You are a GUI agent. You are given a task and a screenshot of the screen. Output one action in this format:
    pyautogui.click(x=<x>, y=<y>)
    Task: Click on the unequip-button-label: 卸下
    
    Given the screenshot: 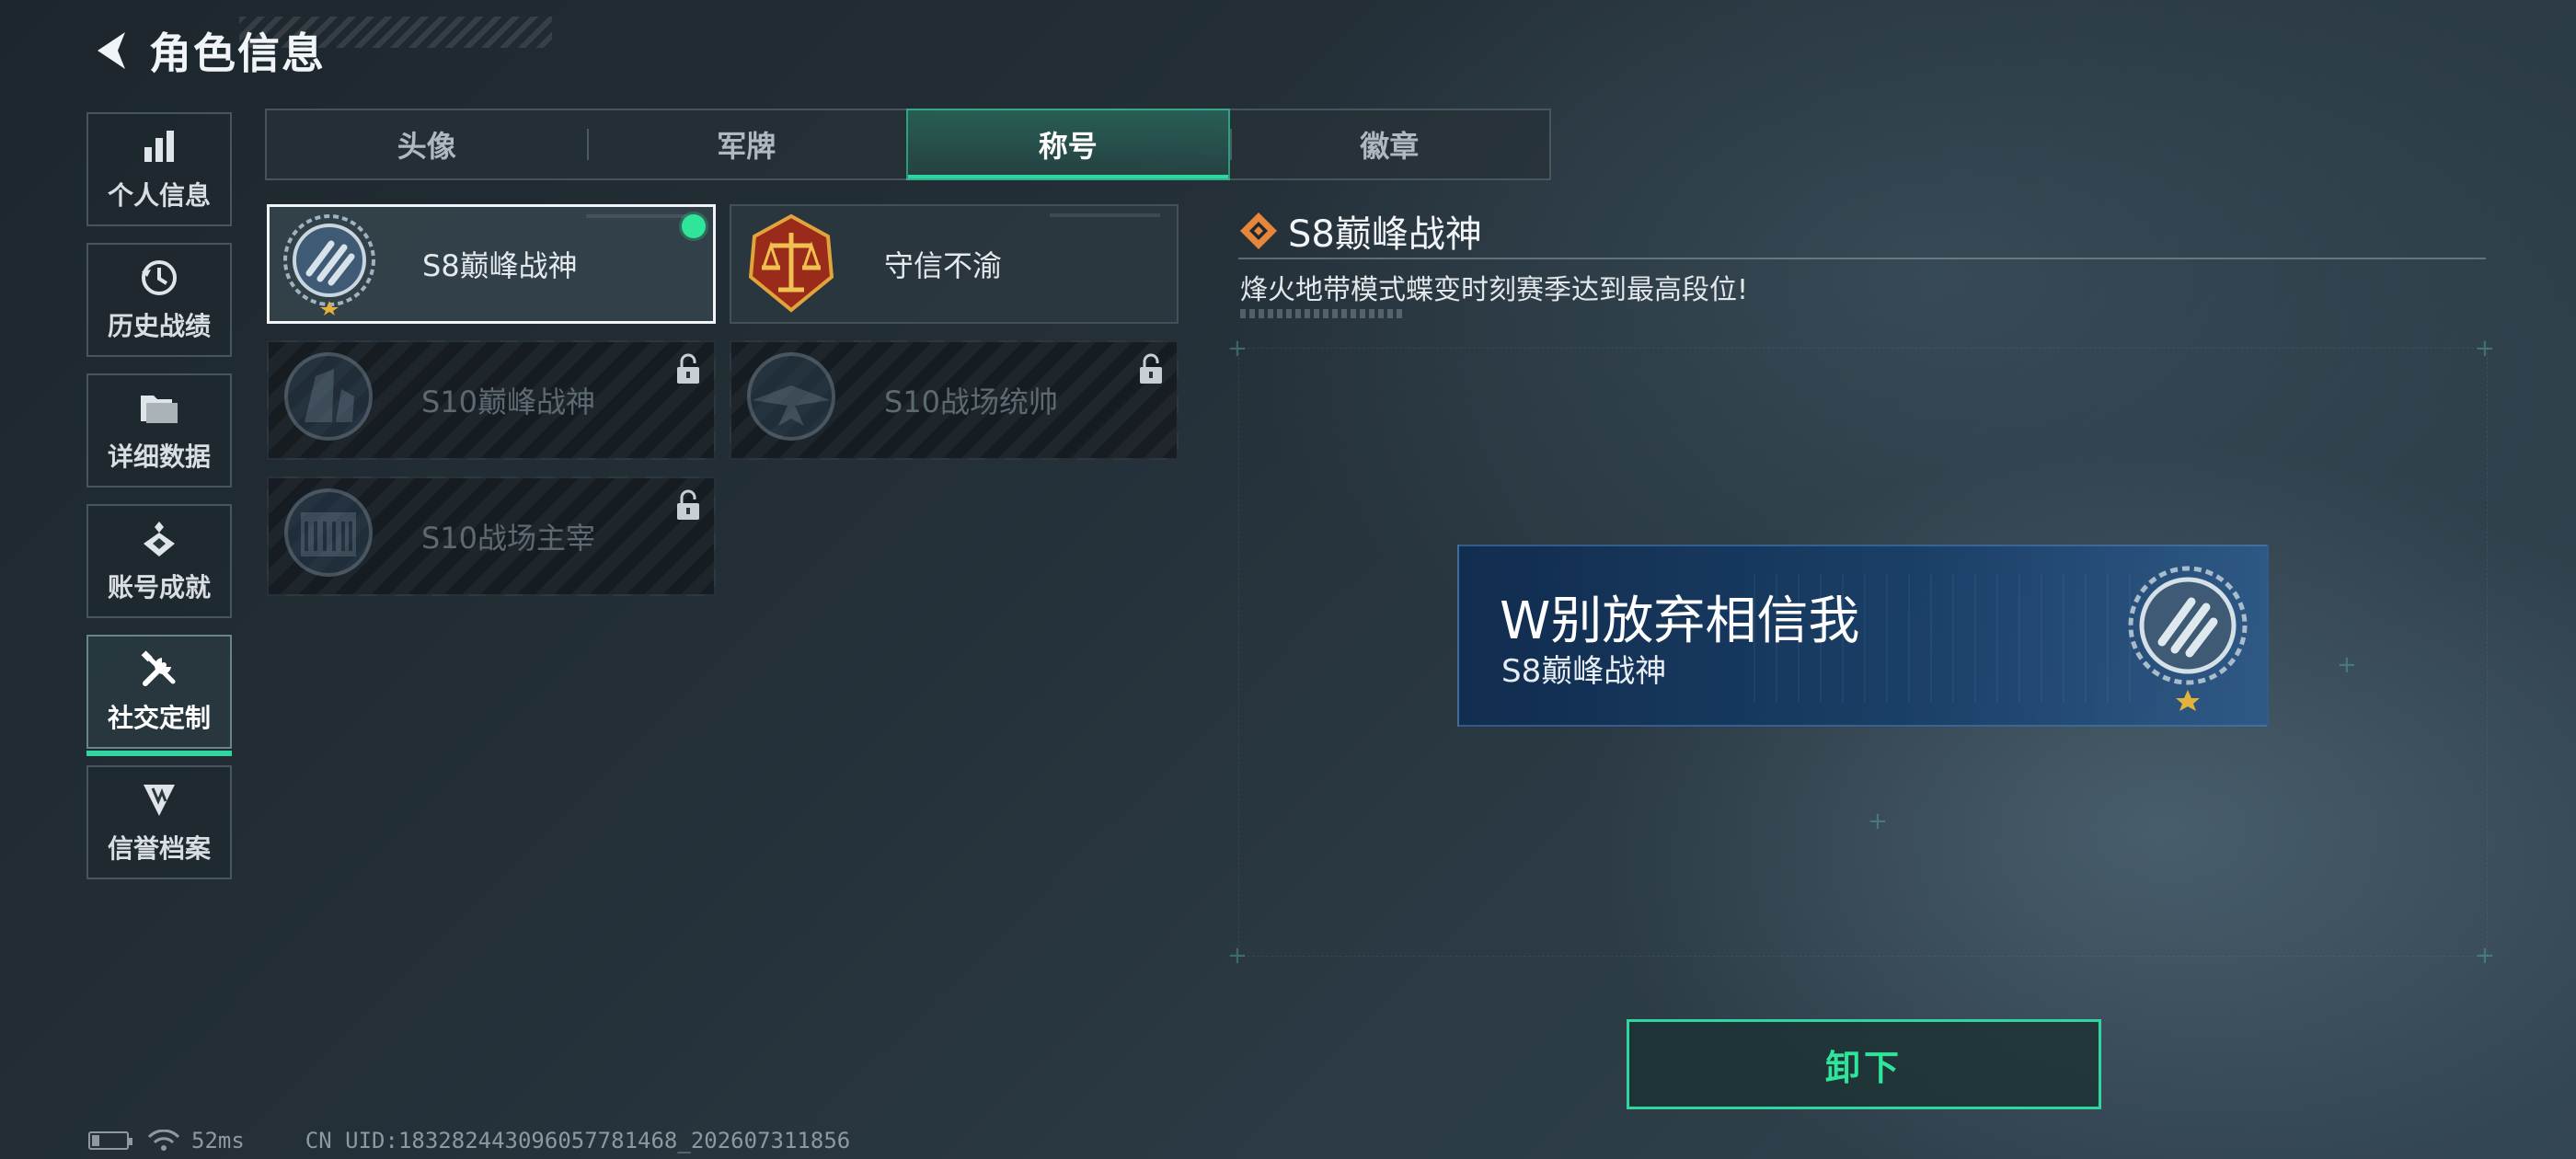 What is the action you would take?
    pyautogui.click(x=1863, y=1067)
    